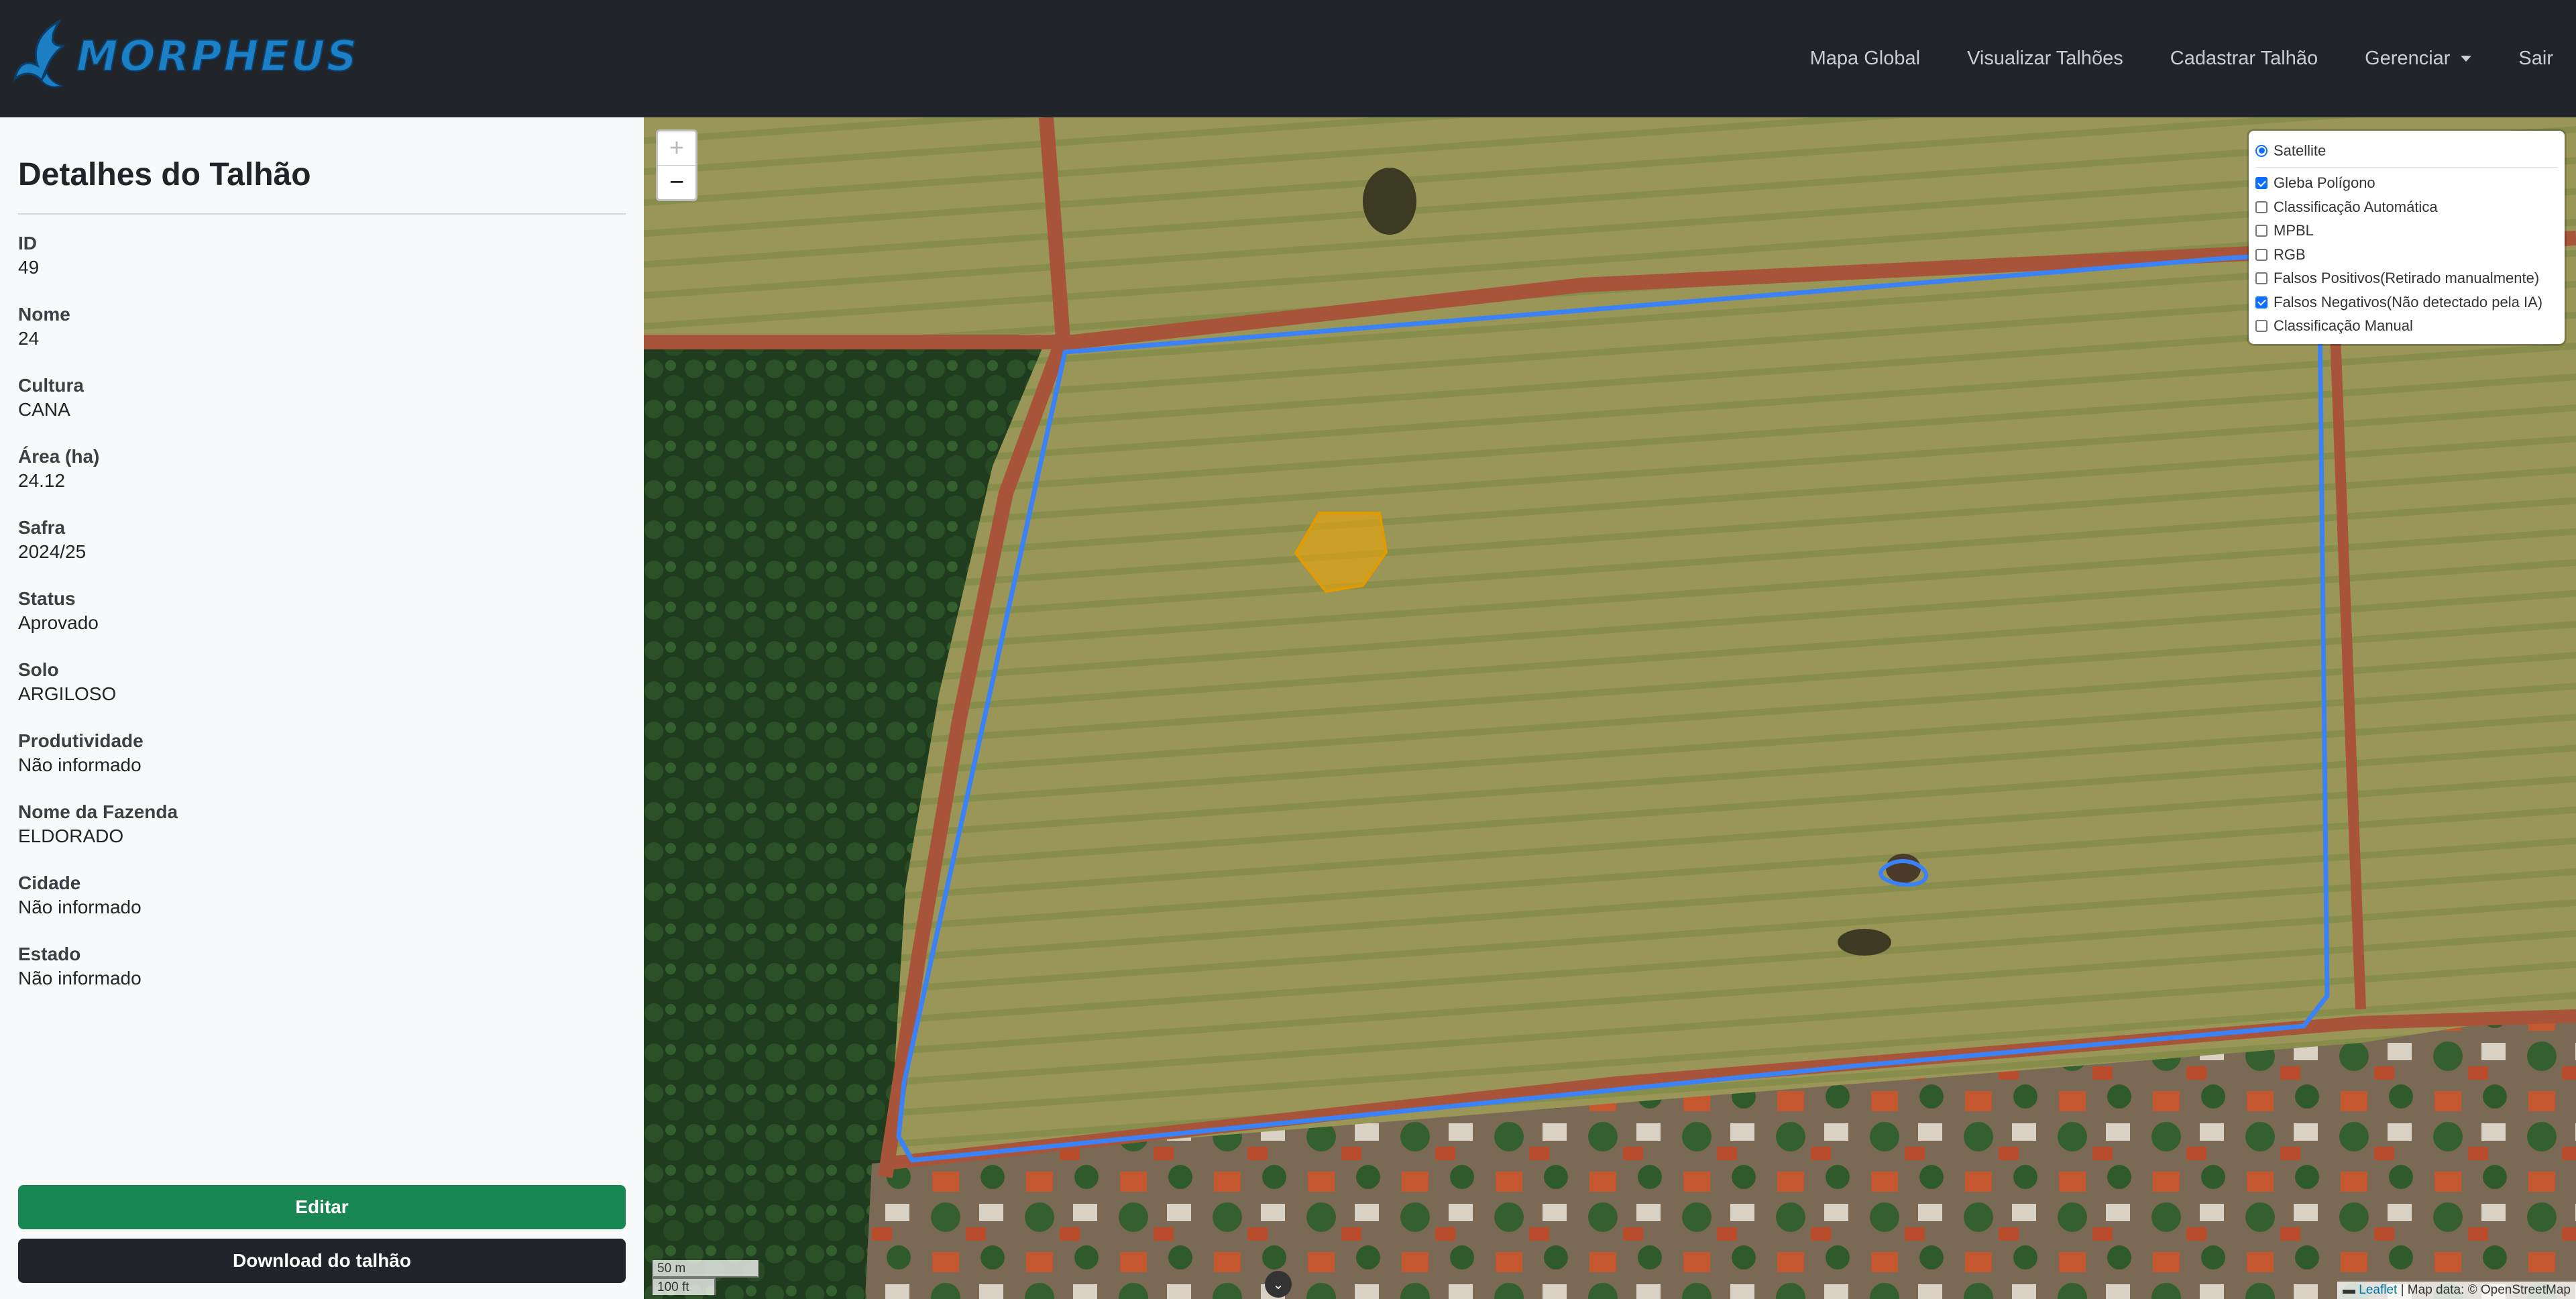 This screenshot has height=1299, width=2576. I want to click on field-status: Status Aprovado, so click(322, 623).